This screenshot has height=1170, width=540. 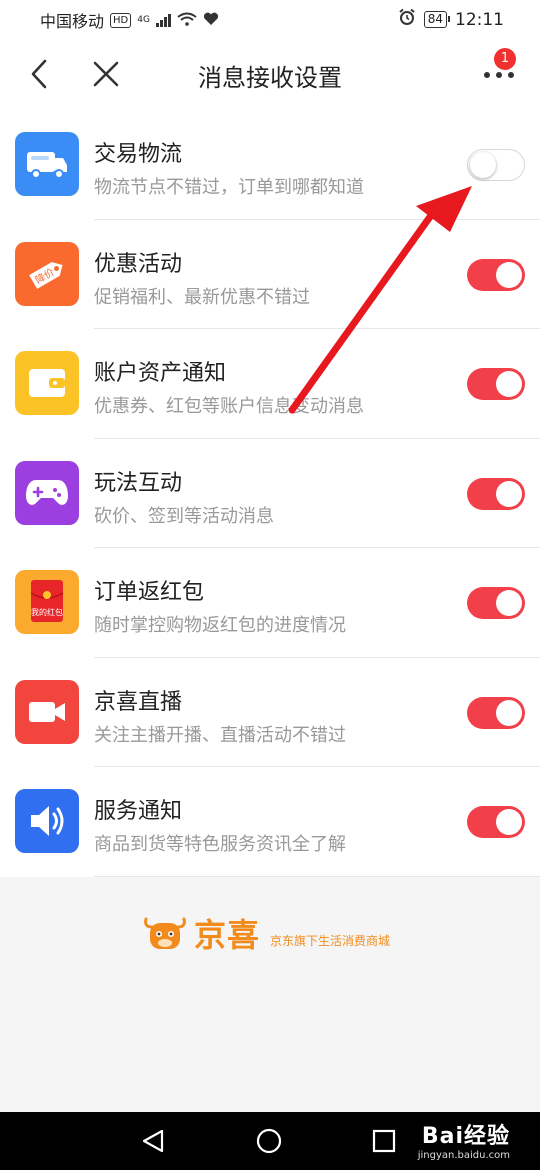 I want to click on nav-home-button, so click(x=269, y=1143).